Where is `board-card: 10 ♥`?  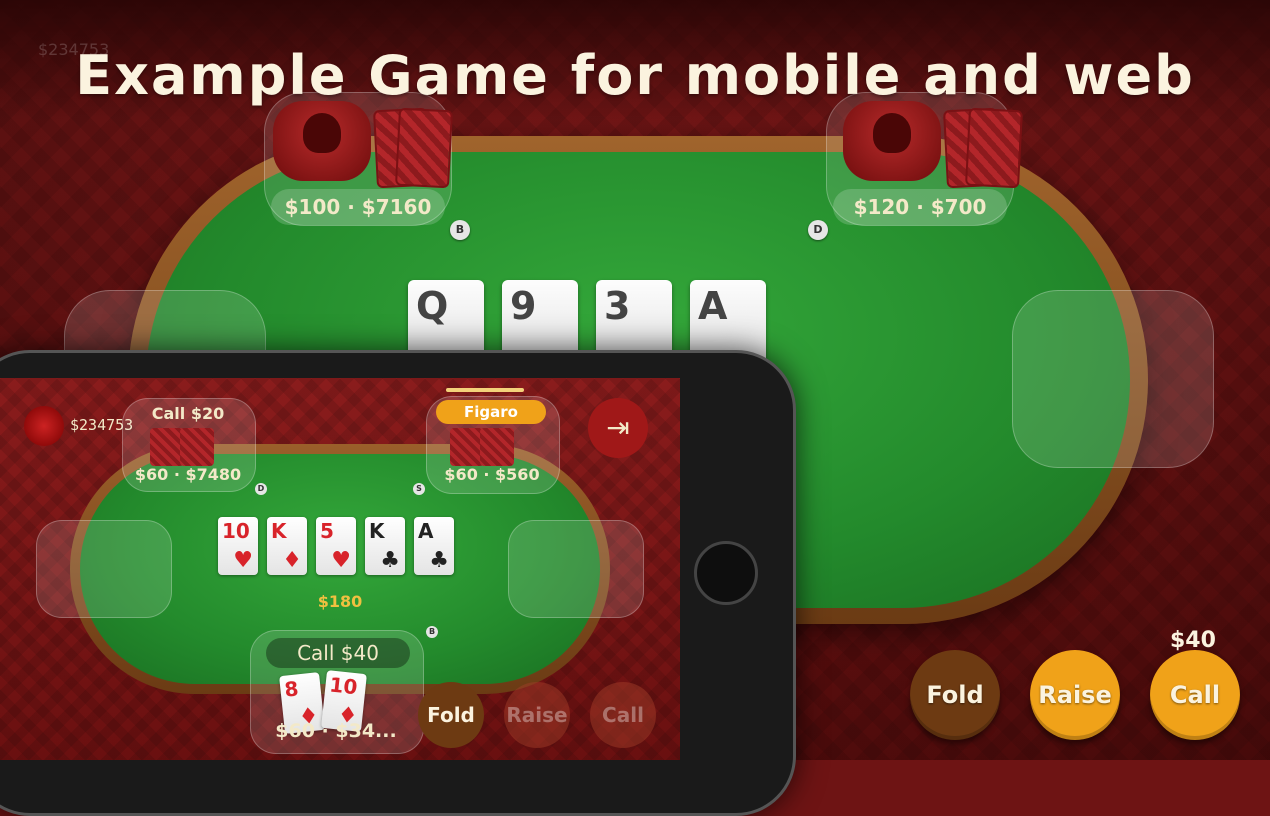
board-card: 10 ♥ is located at coordinates (238, 546).